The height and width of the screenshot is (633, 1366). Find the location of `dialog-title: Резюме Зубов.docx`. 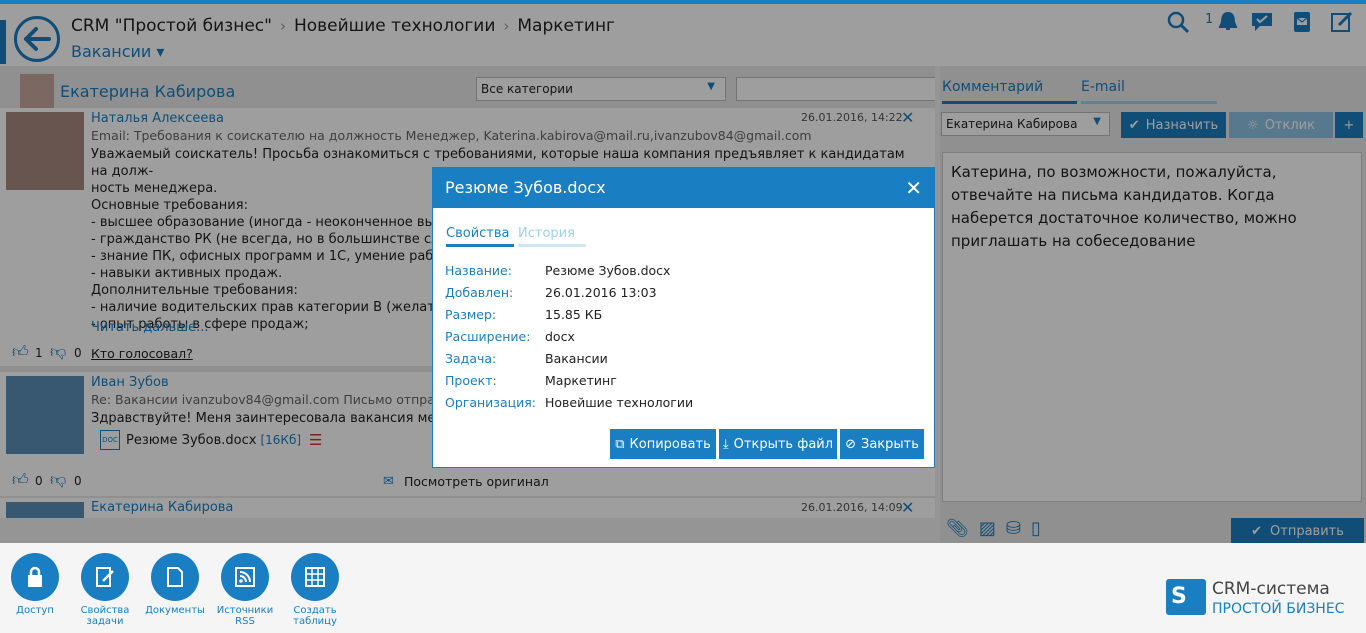

dialog-title: Резюме Зубов.docx is located at coordinates (525, 187).